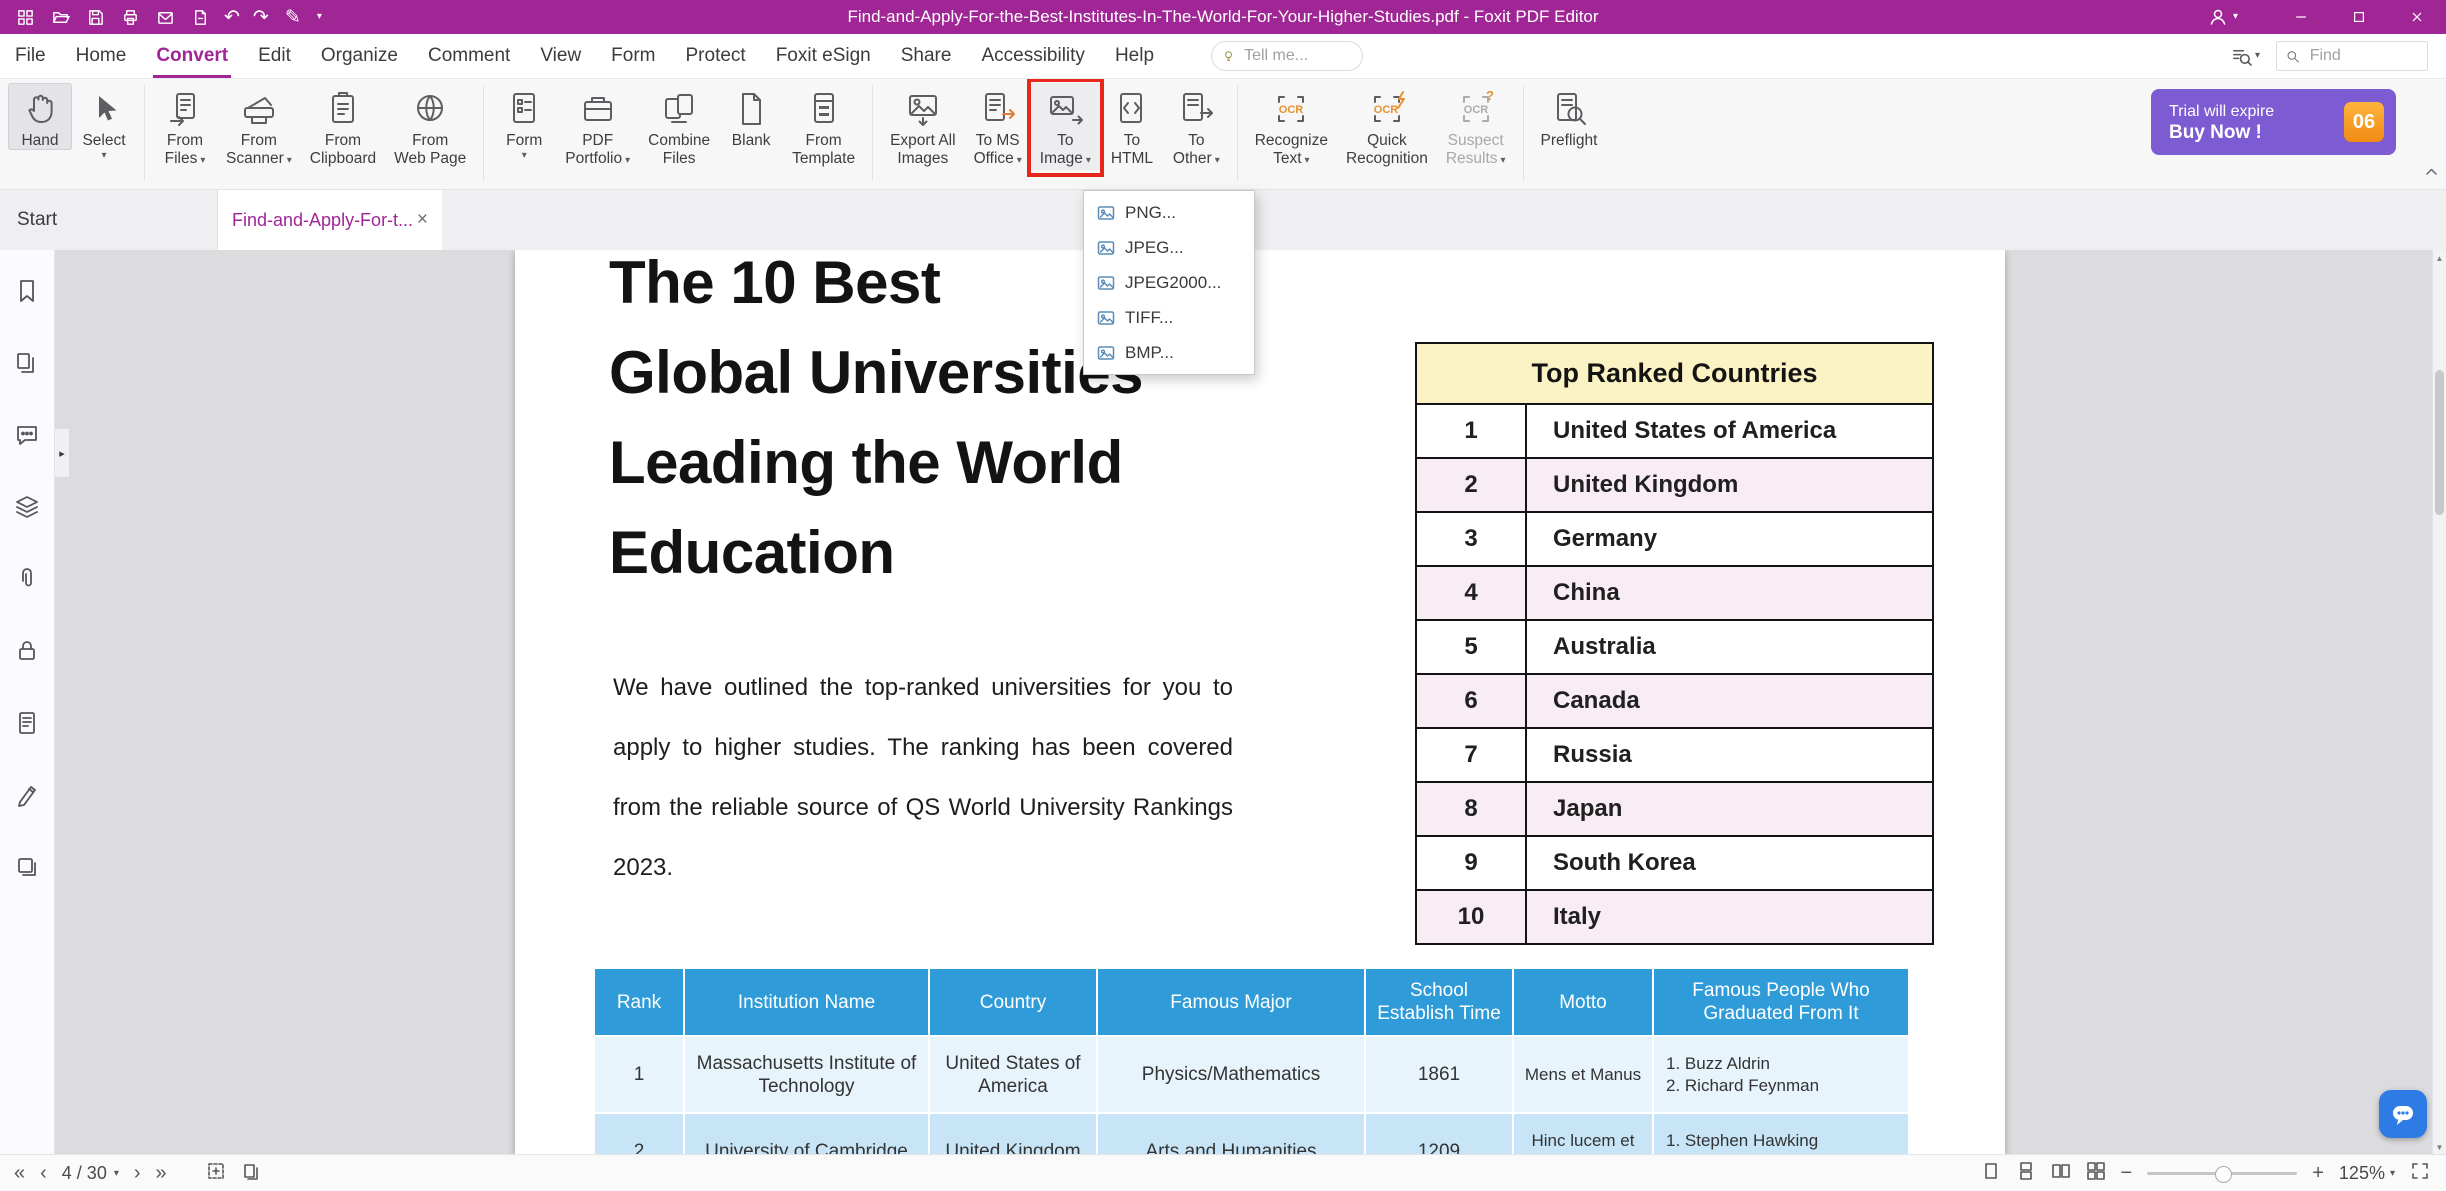 Image resolution: width=2446 pixels, height=1191 pixels. What do you see at coordinates (95, 17) in the screenshot?
I see `save-icon` at bounding box center [95, 17].